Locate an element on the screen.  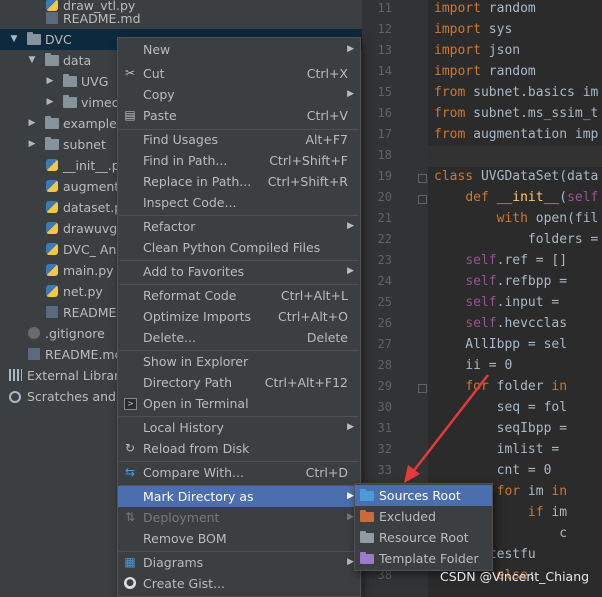
watermark: CSDN @Vincent_Chiang is located at coordinates (515, 576).